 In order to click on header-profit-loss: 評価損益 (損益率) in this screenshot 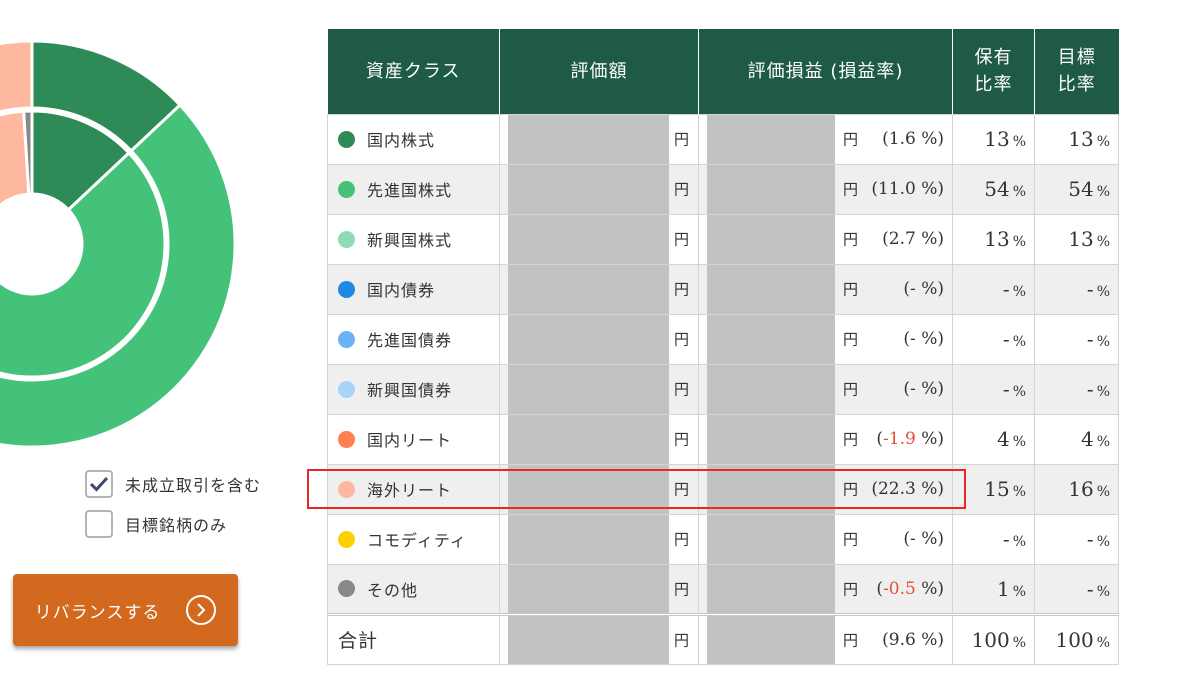, I will do `click(825, 71)`.